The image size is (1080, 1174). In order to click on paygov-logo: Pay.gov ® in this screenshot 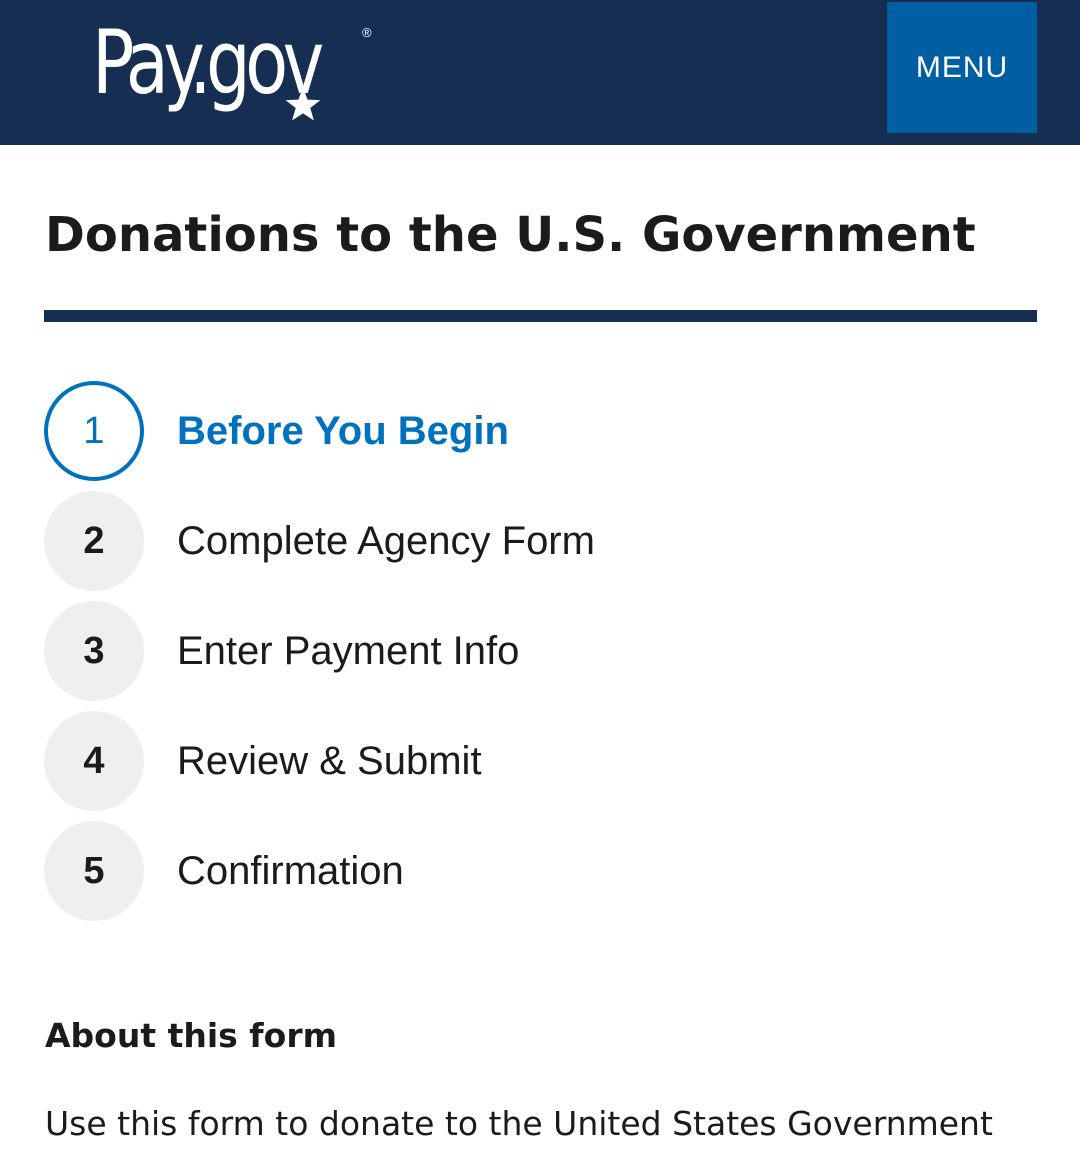, I will do `click(233, 68)`.